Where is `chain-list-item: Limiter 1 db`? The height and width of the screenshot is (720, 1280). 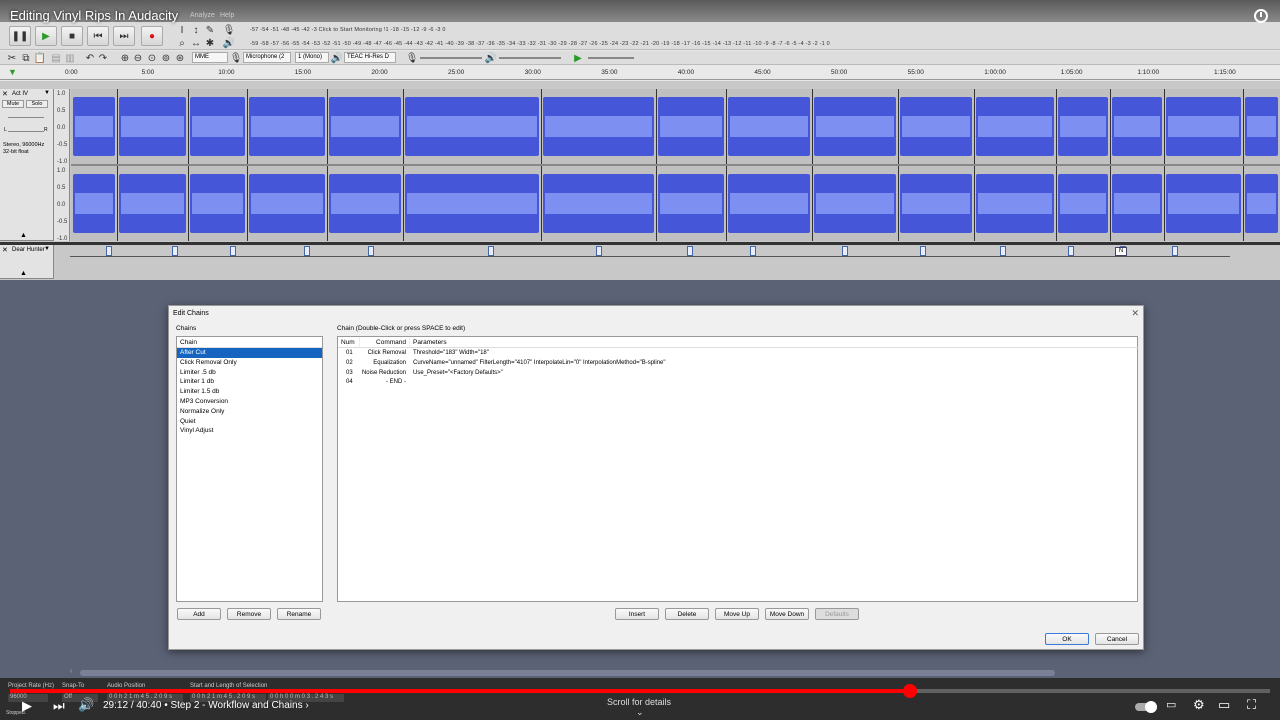 chain-list-item: Limiter 1 db is located at coordinates (249, 382).